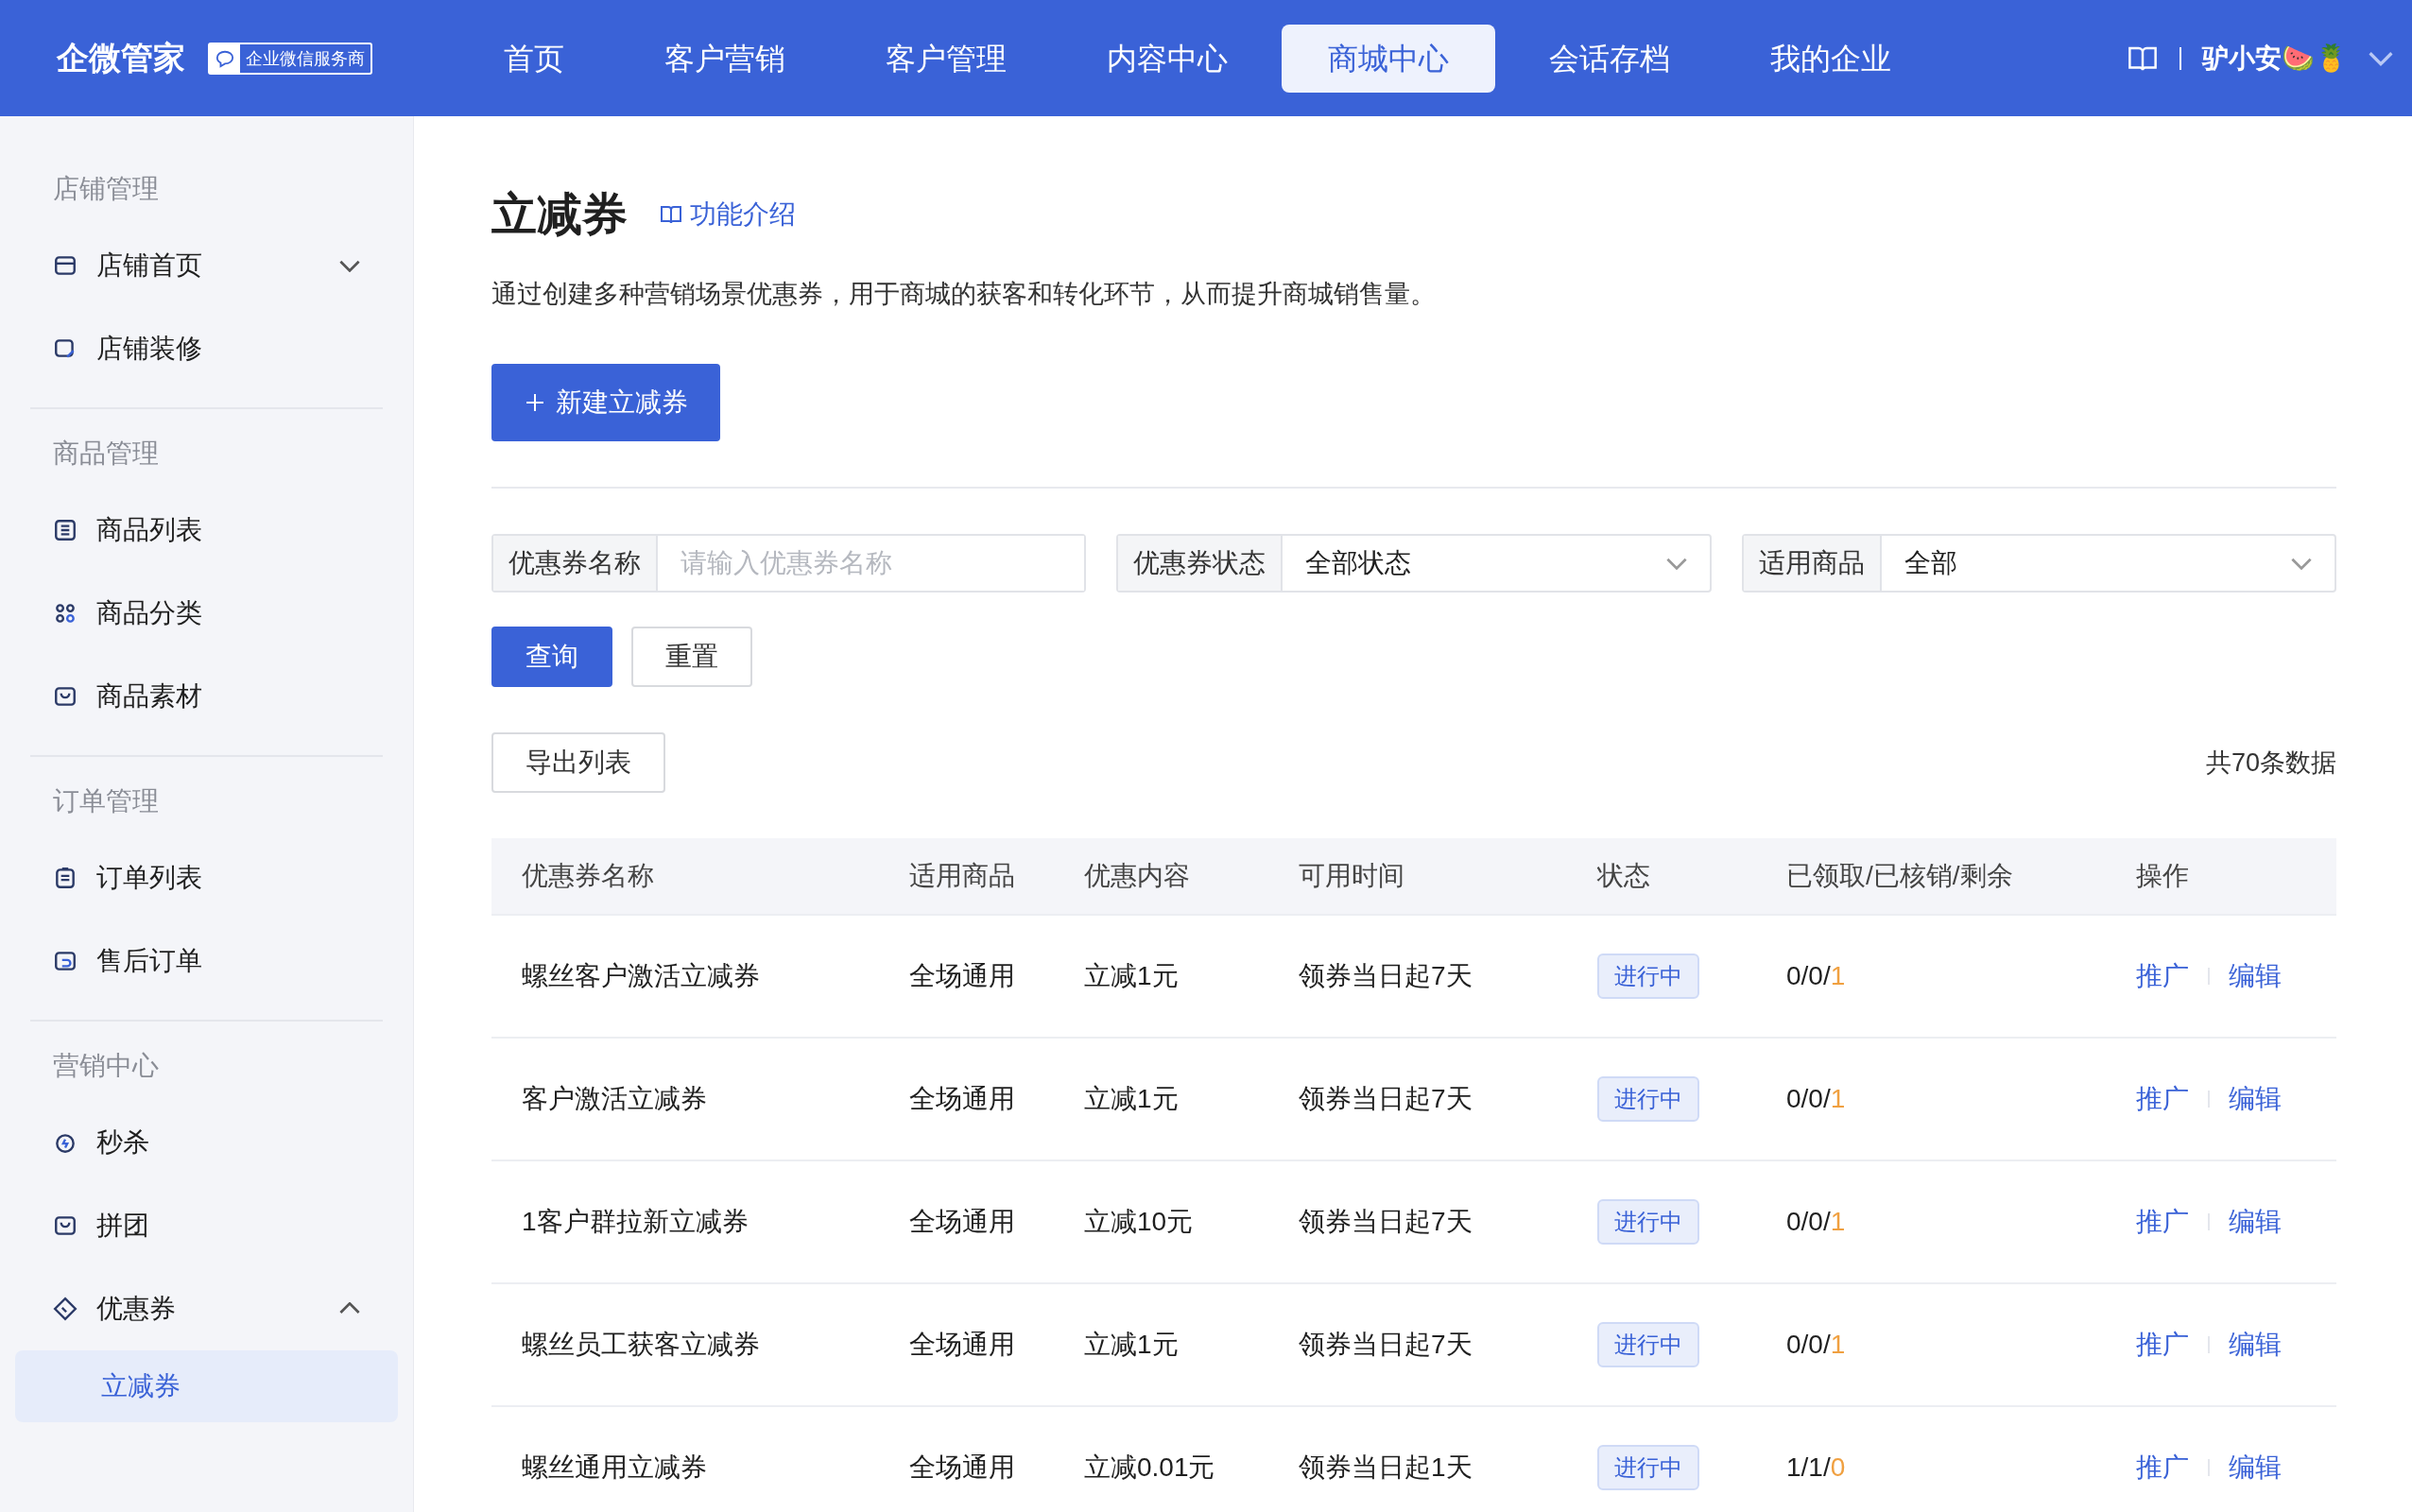 The height and width of the screenshot is (1512, 2412). Describe the element at coordinates (121, 57) in the screenshot. I see `brand-name: 企微管家` at that location.